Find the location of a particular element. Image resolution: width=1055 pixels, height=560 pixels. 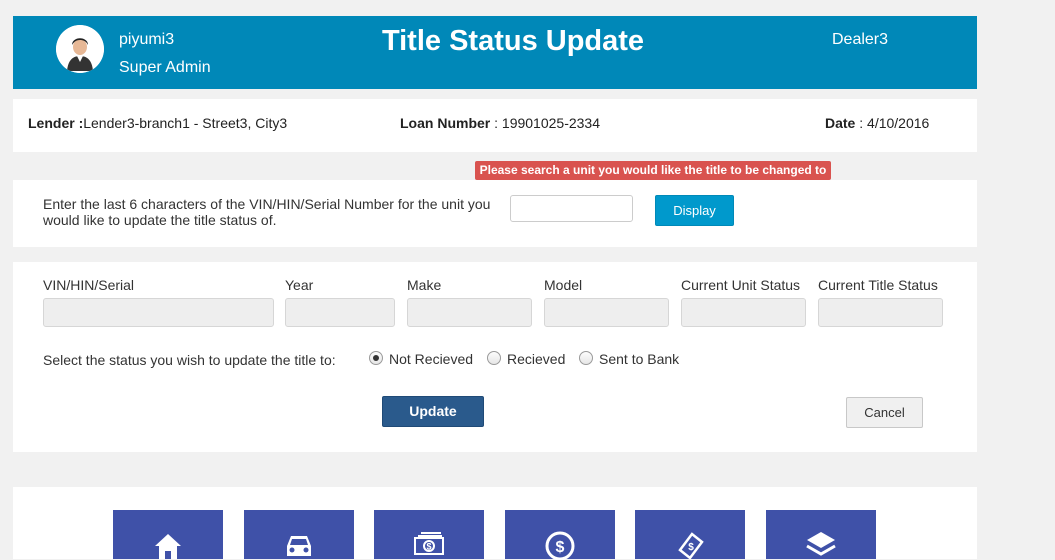

nav-finance: $ is located at coordinates (560, 535).